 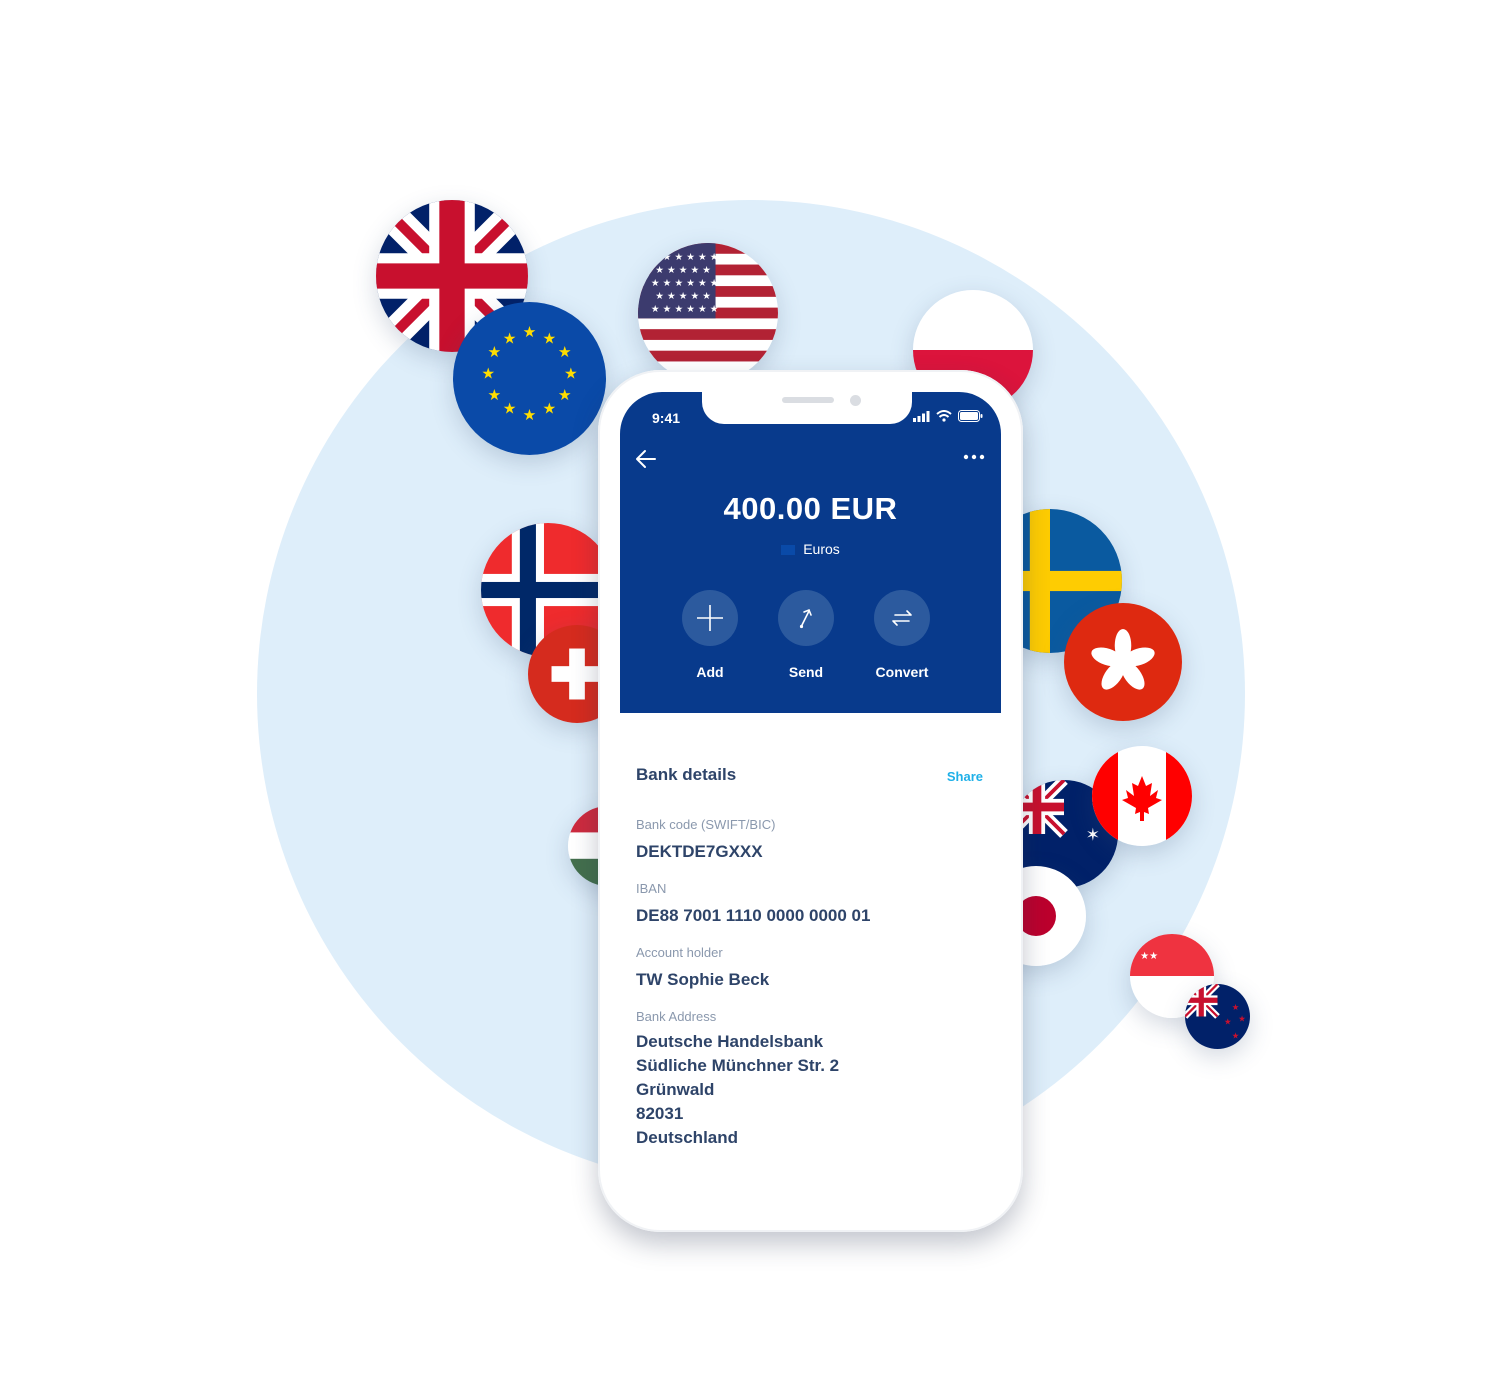 I want to click on status-time: 9:41, so click(x=666, y=418).